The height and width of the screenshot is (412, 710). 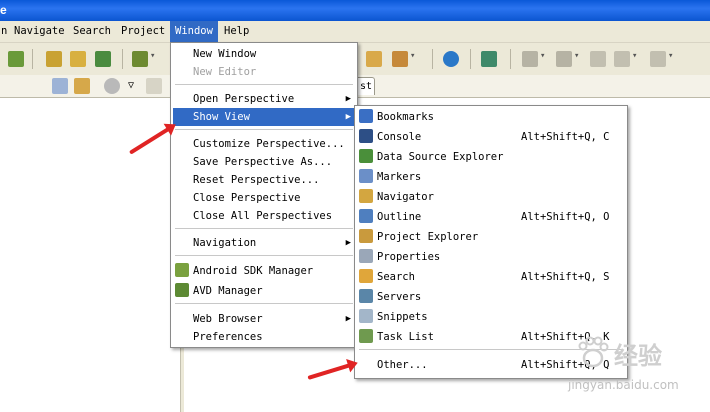 What do you see at coordinates (635, 371) in the screenshot?
I see `watermark: 经验 jingyan.baidu.com` at bounding box center [635, 371].